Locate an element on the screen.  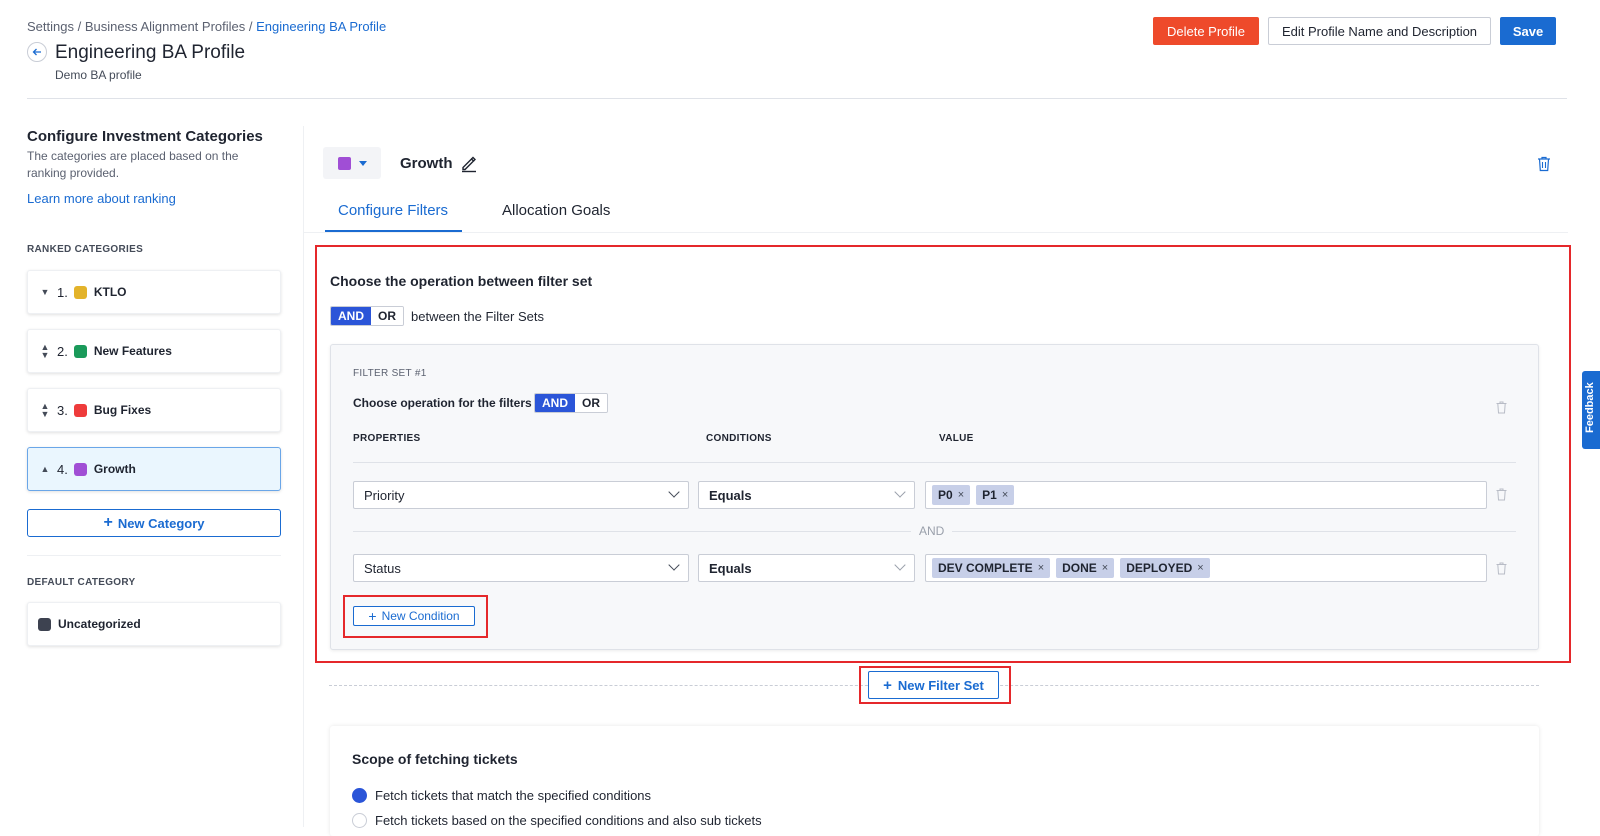
condition-value: Equals is located at coordinates (730, 495).